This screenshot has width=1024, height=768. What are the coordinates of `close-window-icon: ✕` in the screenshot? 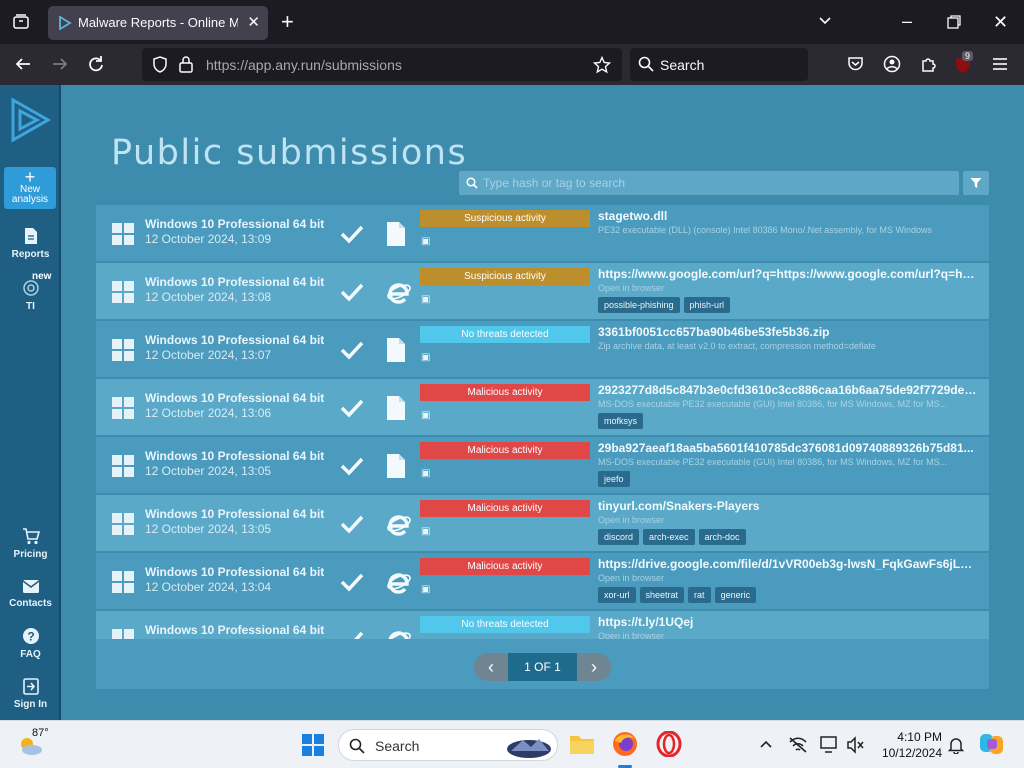 It's located at (1000, 22).